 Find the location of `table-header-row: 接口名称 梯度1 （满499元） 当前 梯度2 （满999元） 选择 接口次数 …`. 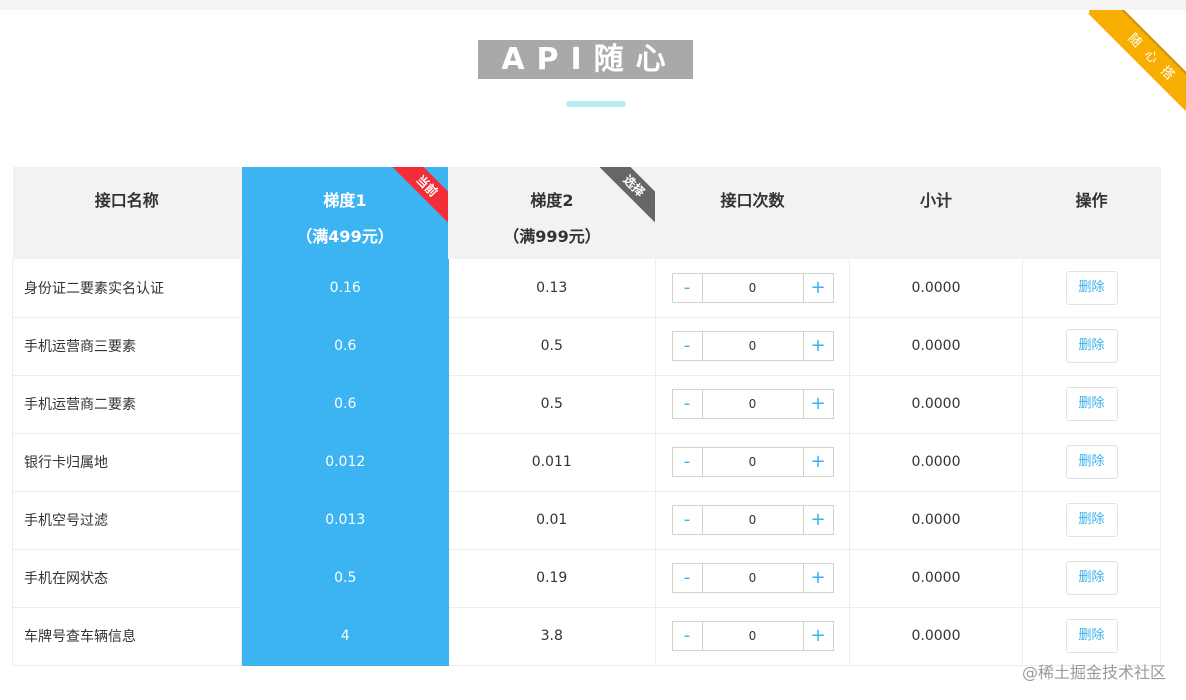

table-header-row: 接口名称 梯度1 （满499元） 当前 梯度2 （满999元） 选择 接口次数 … is located at coordinates (586, 213).